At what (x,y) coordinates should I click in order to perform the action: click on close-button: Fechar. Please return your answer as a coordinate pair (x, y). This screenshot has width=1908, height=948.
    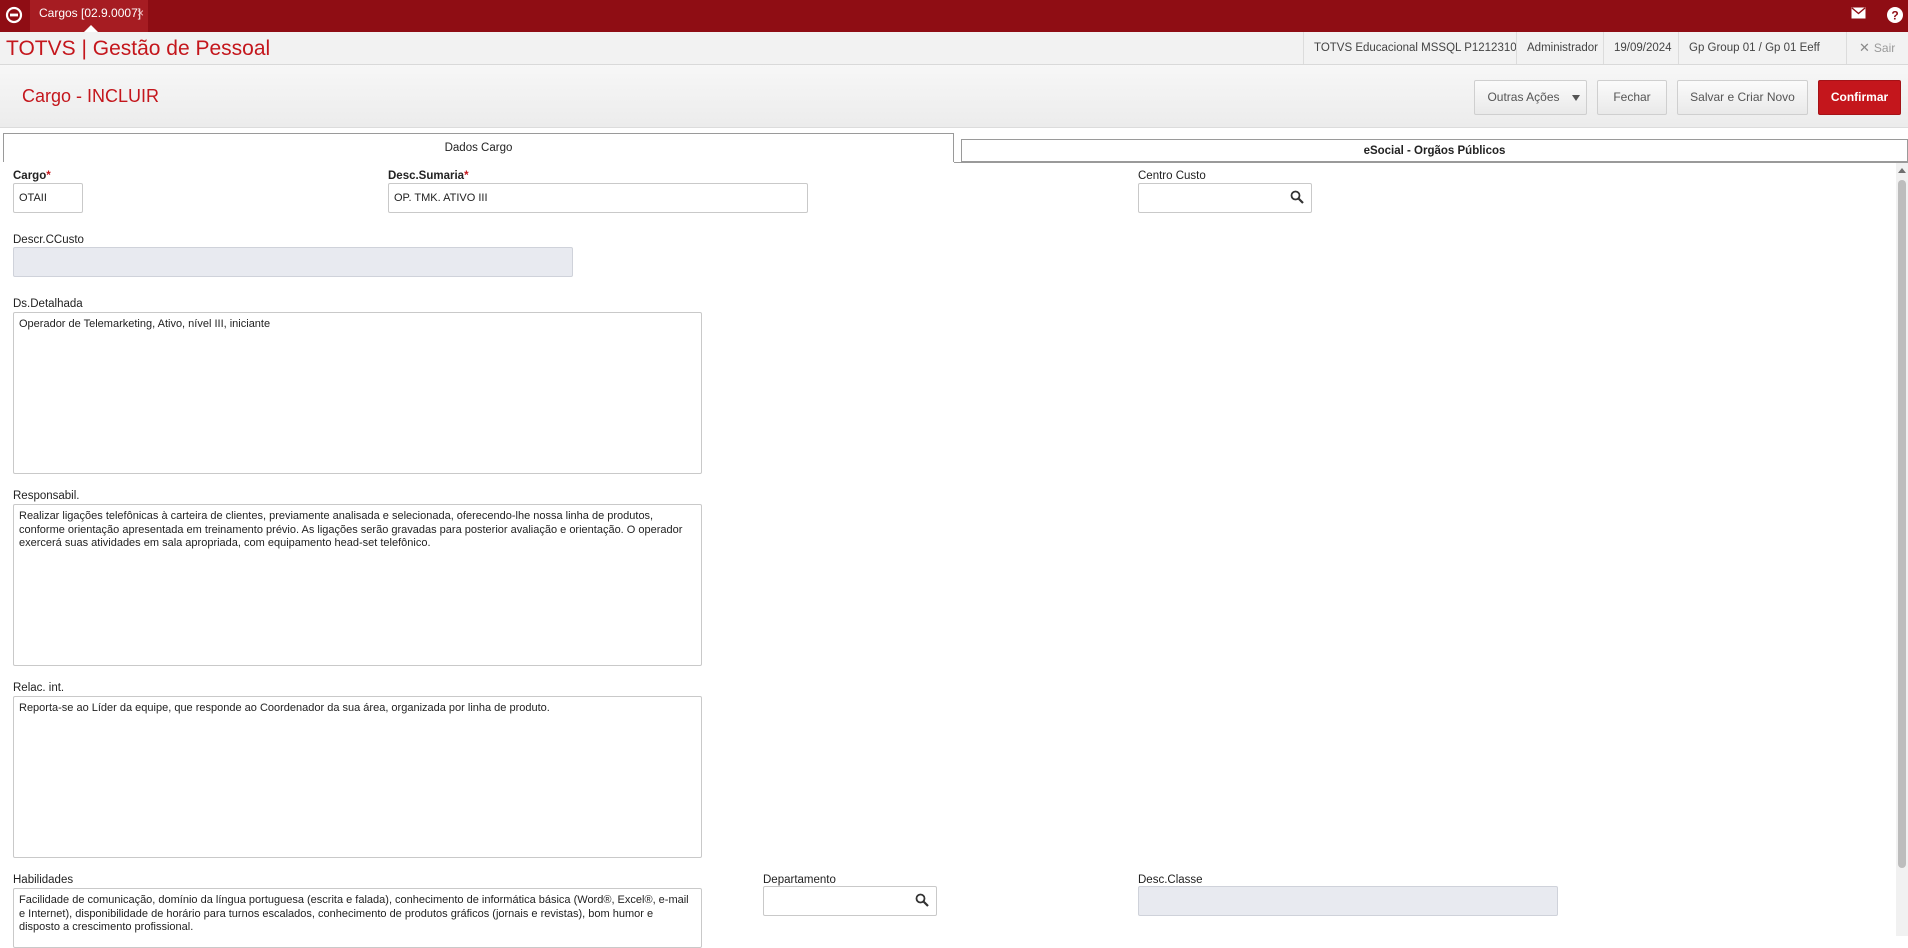
    Looking at the image, I should click on (1632, 97).